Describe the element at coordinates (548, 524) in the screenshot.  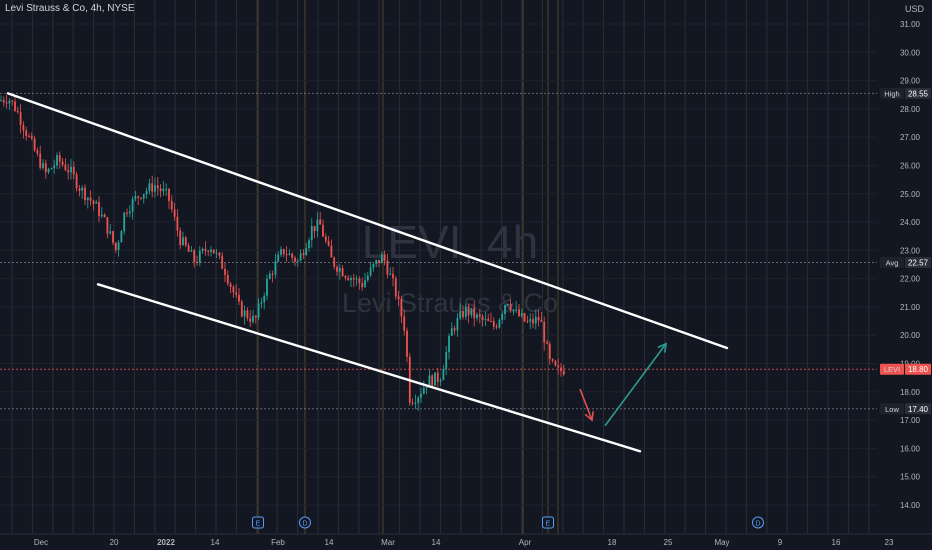
I see `event-label: E` at that location.